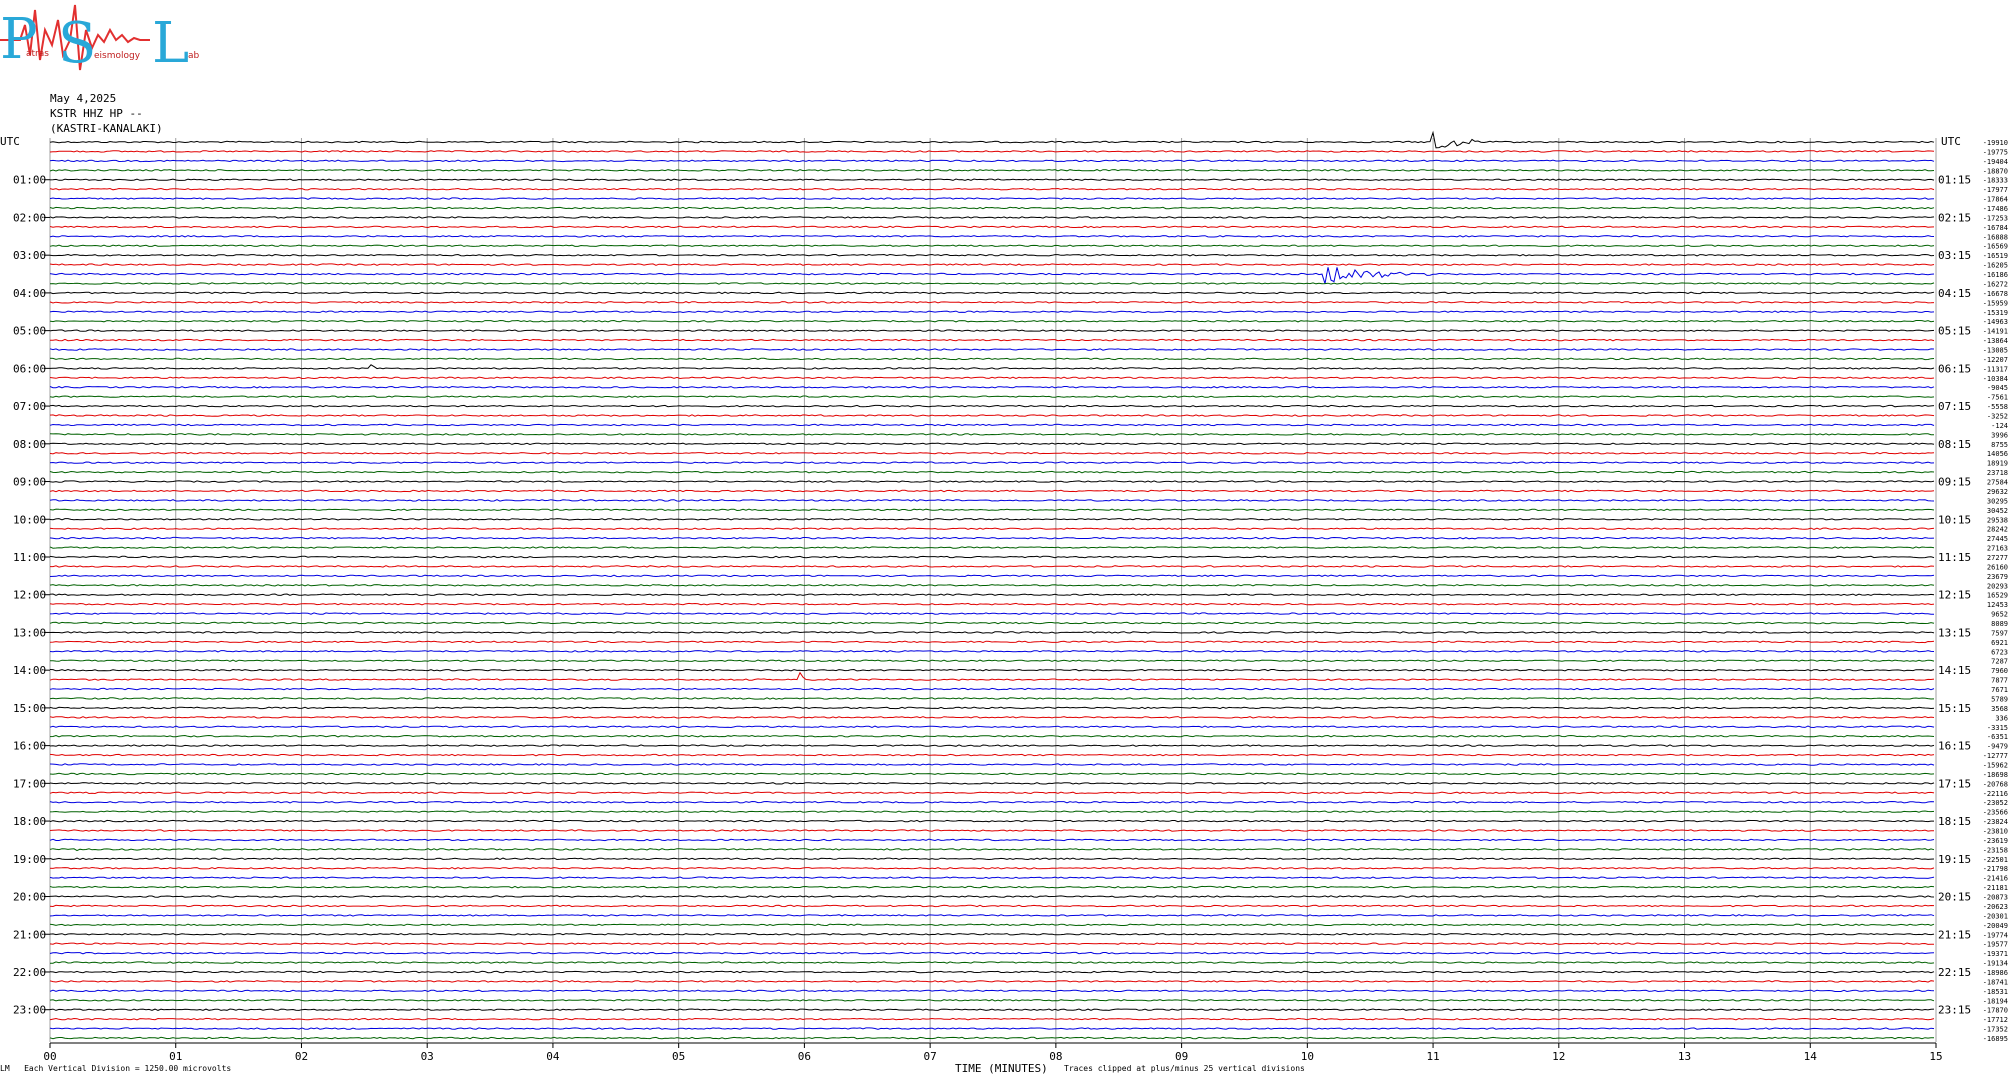 This screenshot has width=2010, height=1080. What do you see at coordinates (1995, 303) in the screenshot?
I see `trace-offset-label: -15959` at bounding box center [1995, 303].